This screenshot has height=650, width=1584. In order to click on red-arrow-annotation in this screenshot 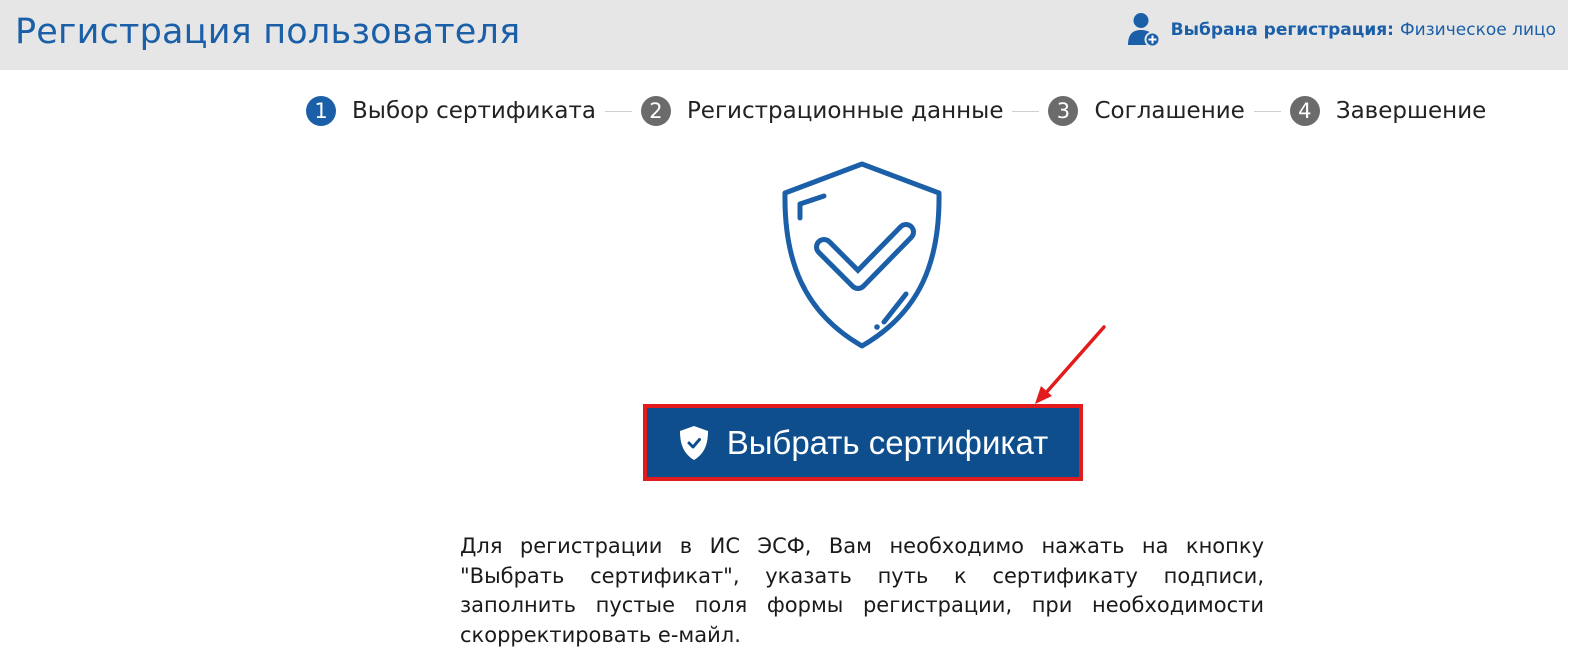, I will do `click(1070, 364)`.